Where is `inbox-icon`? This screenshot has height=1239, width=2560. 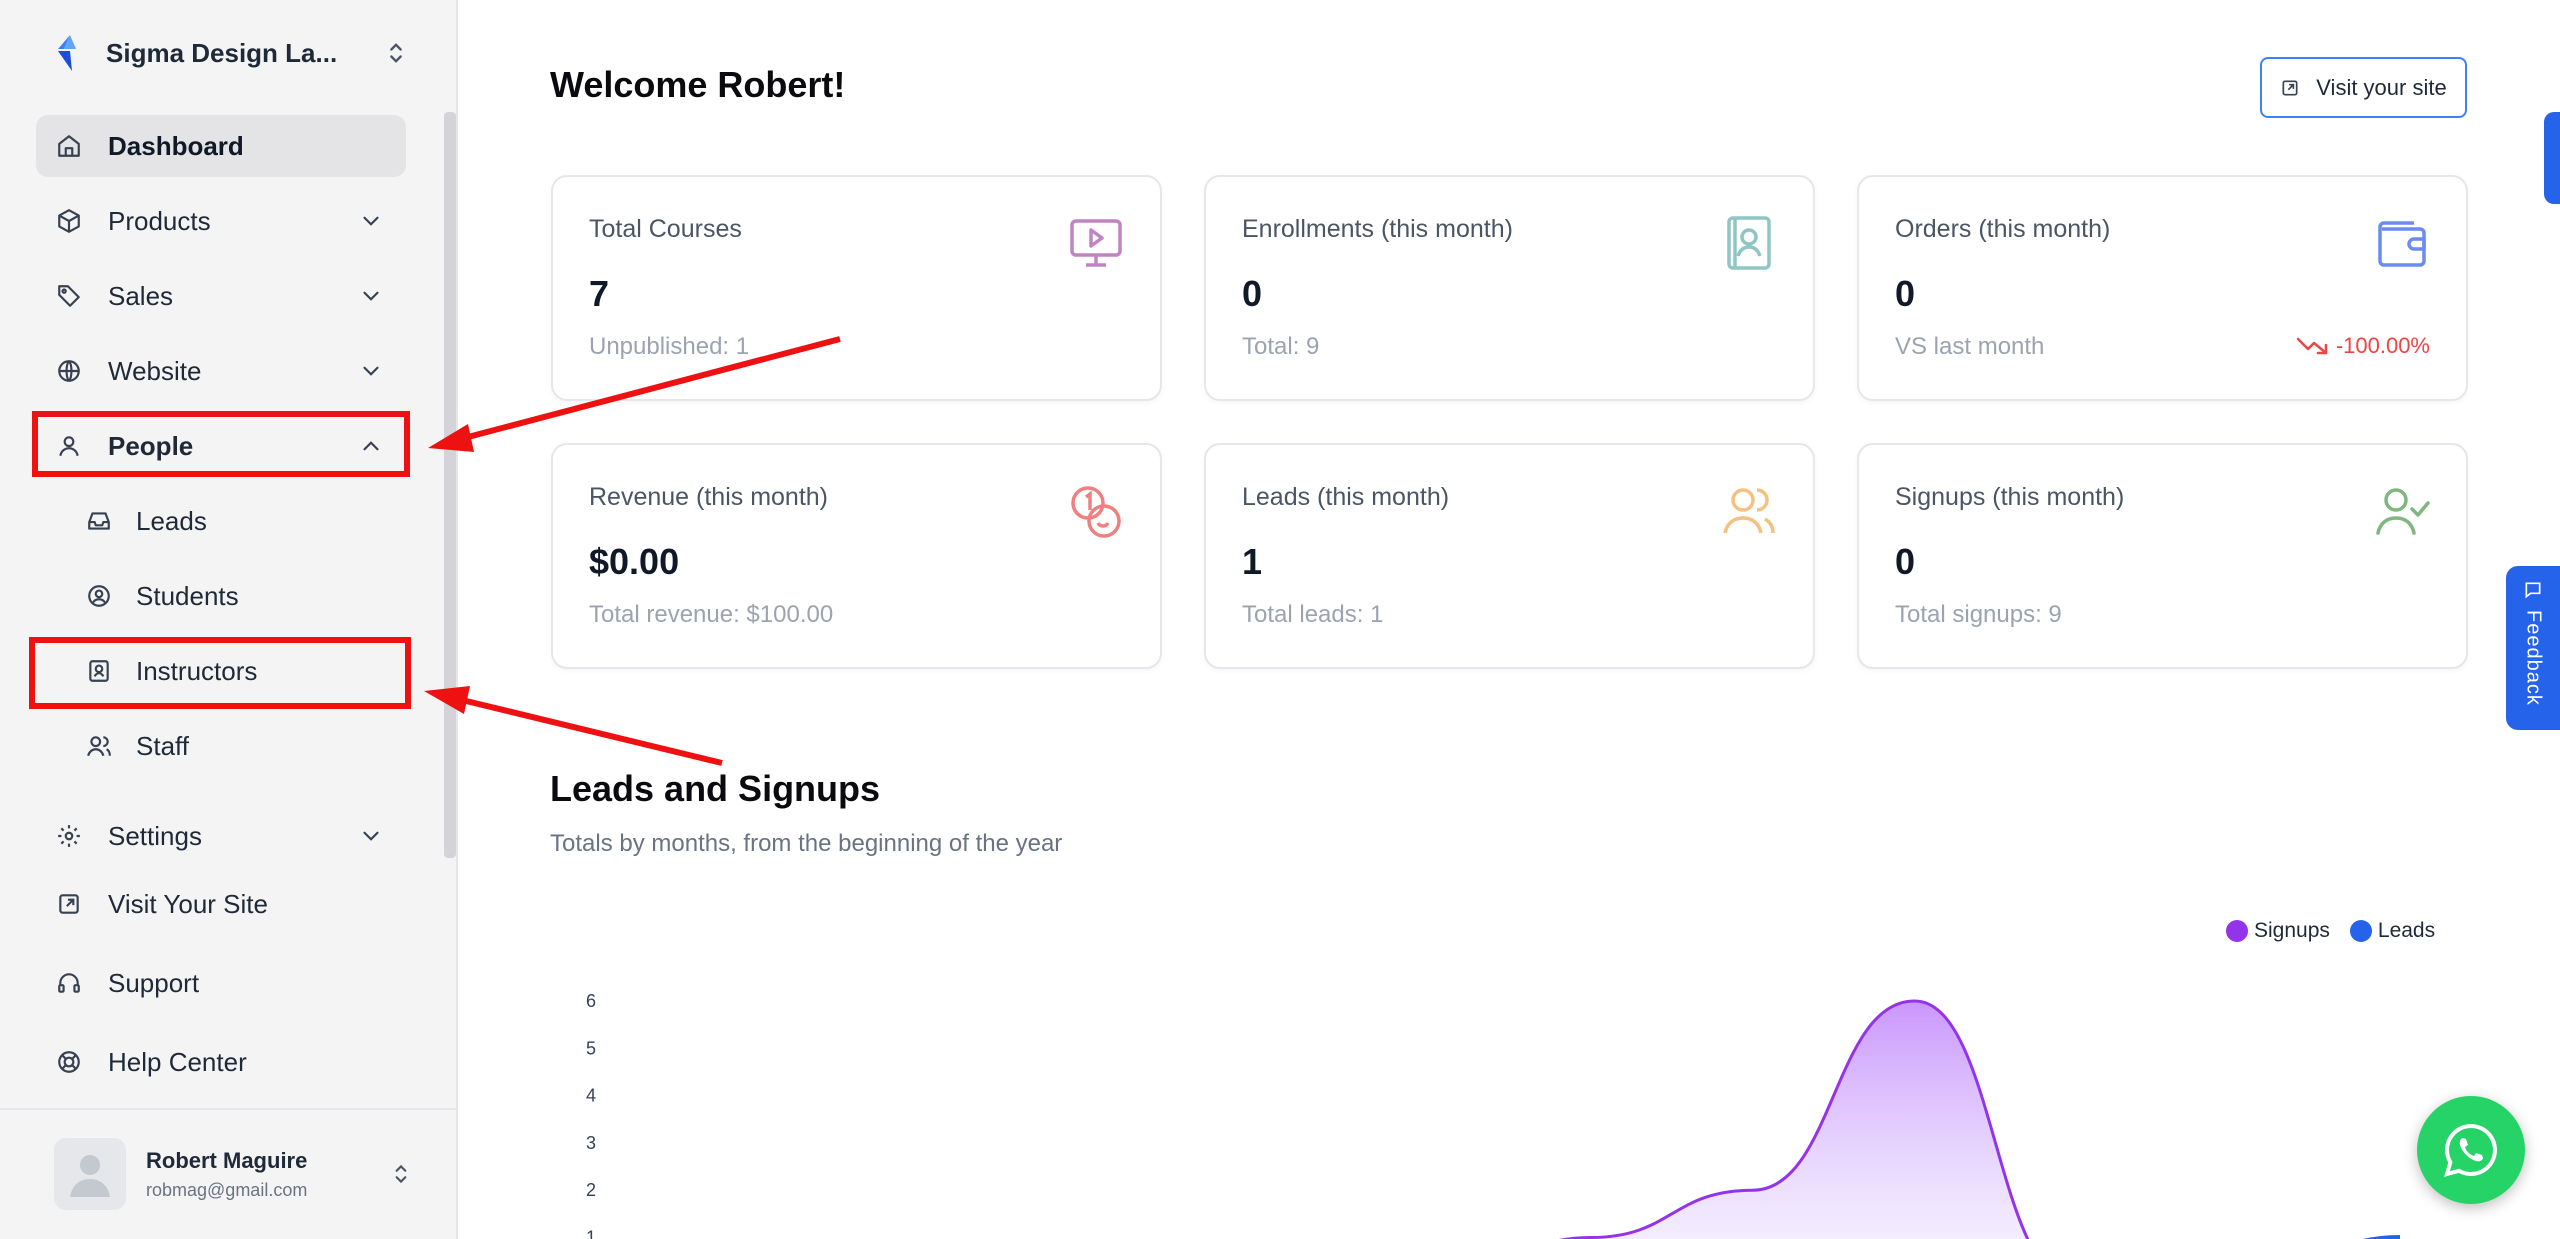 inbox-icon is located at coordinates (99, 521).